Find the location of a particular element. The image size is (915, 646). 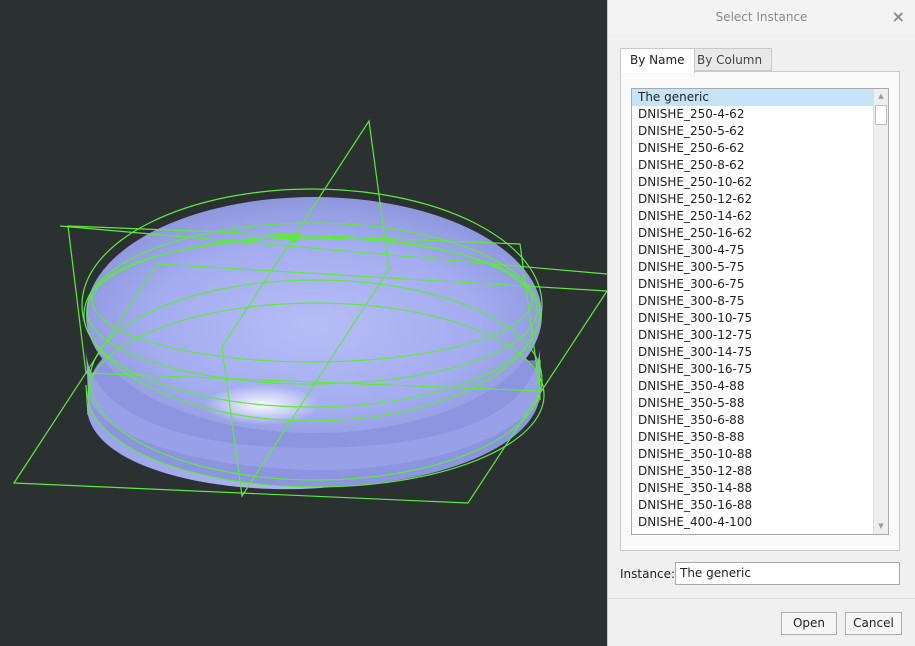

tab-by-name: By Name is located at coordinates (657, 60).